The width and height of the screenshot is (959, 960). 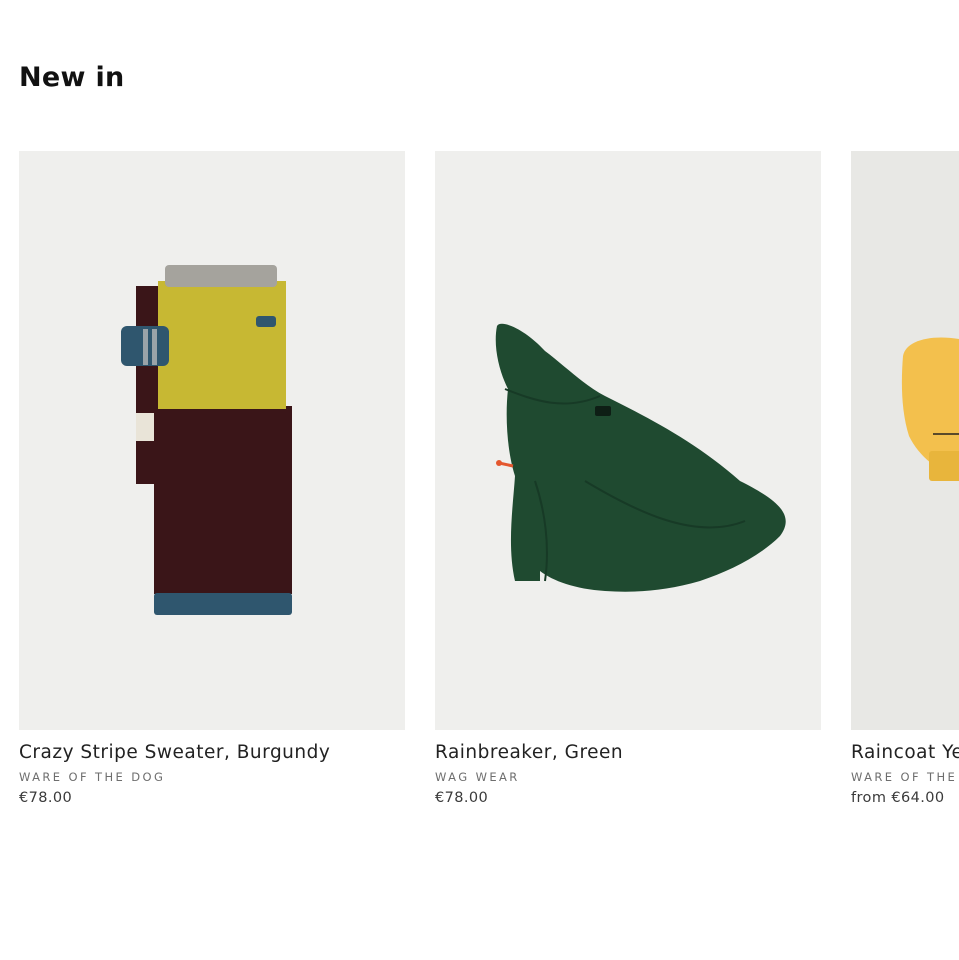 I want to click on product-title: Raincoat Yellow, so click(x=905, y=752).